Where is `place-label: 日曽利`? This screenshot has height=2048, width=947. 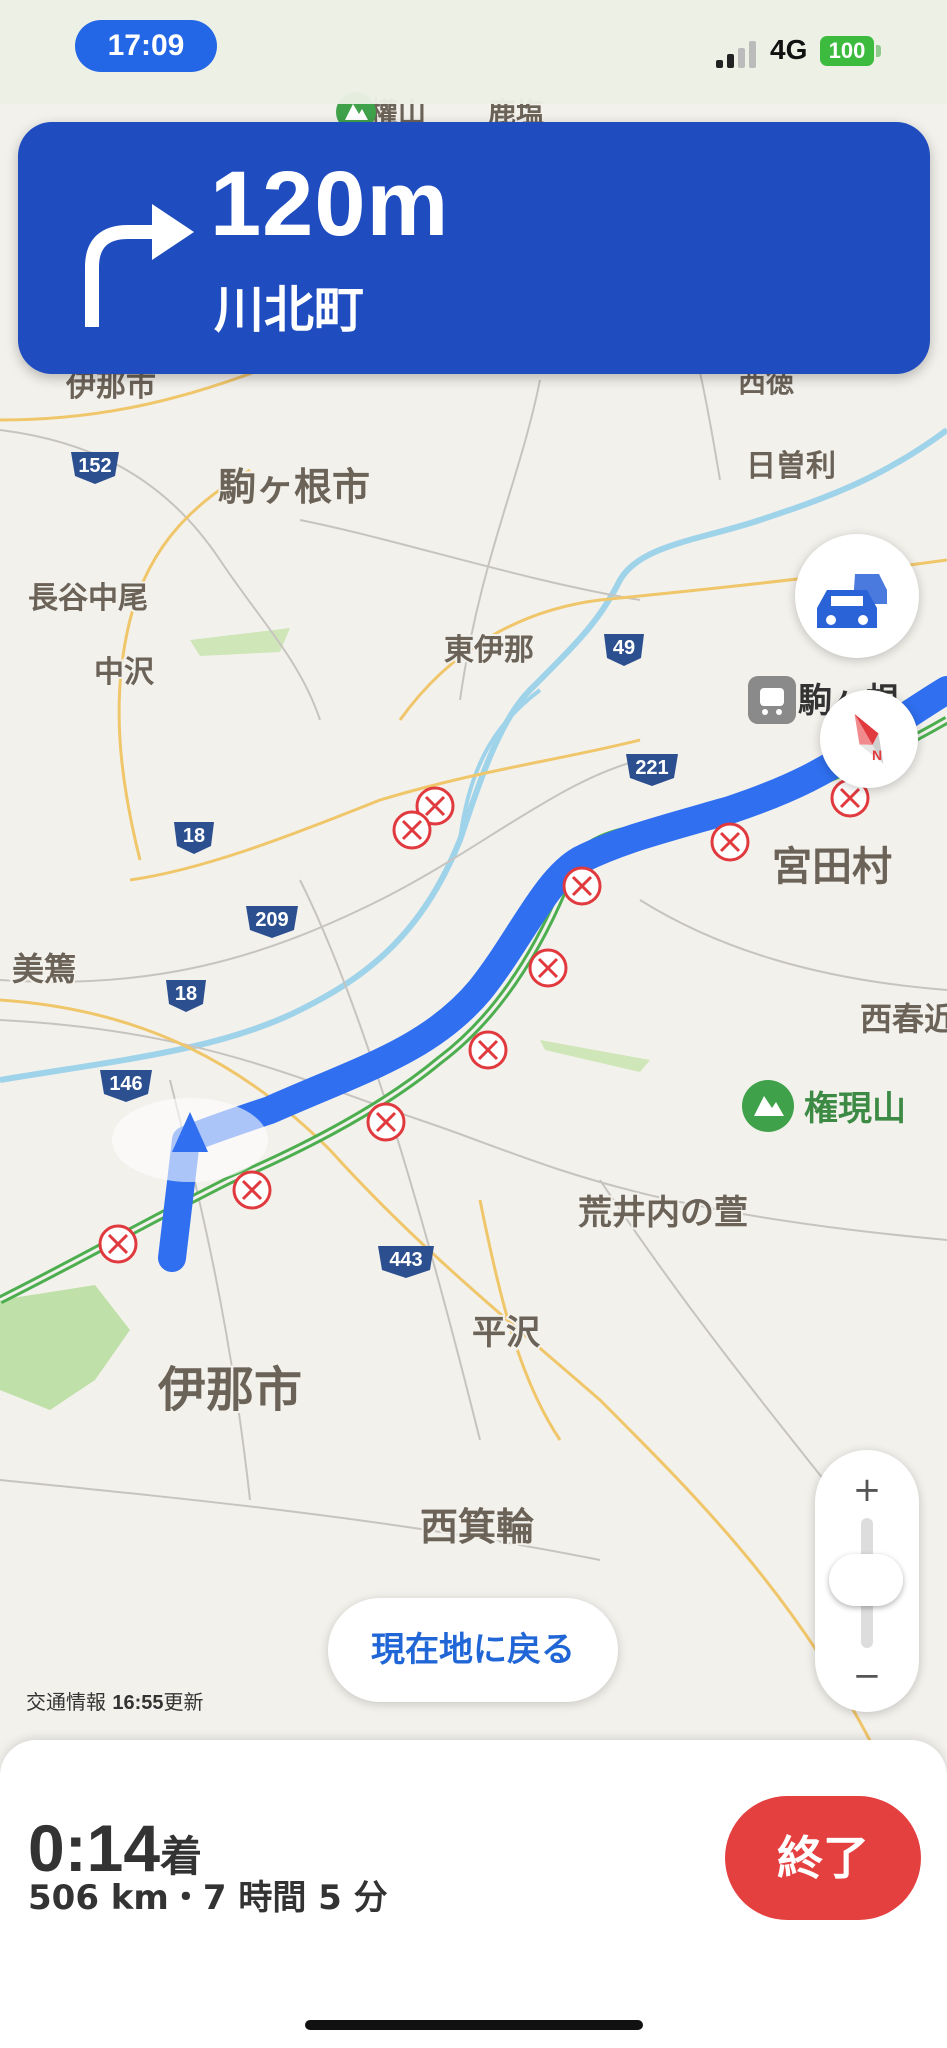 place-label: 日曽利 is located at coordinates (791, 466).